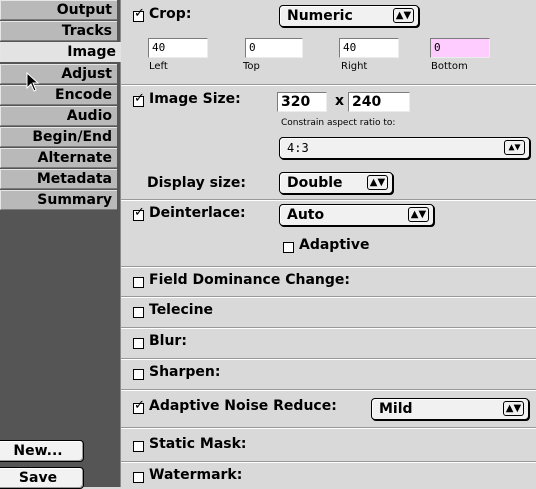  Describe the element at coordinates (298, 148) in the screenshot. I see `aspect-ratio-value: 4:3` at that location.